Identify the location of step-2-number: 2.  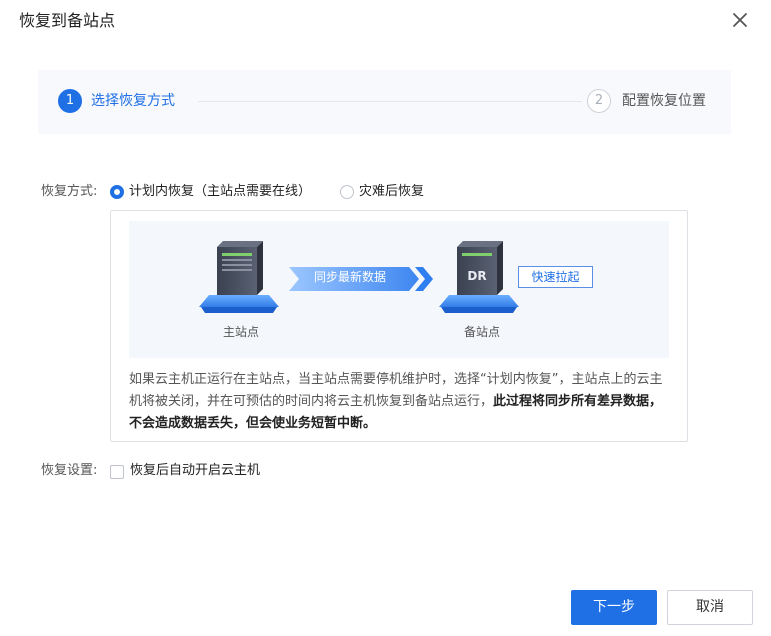
(599, 101).